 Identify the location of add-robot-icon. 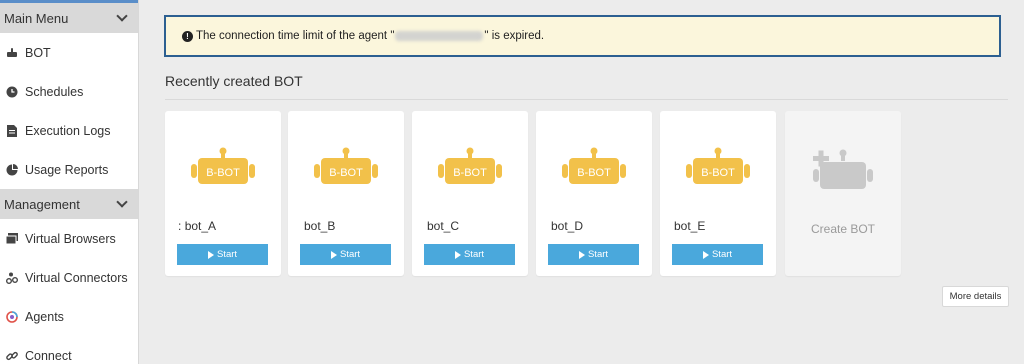
(843, 169).